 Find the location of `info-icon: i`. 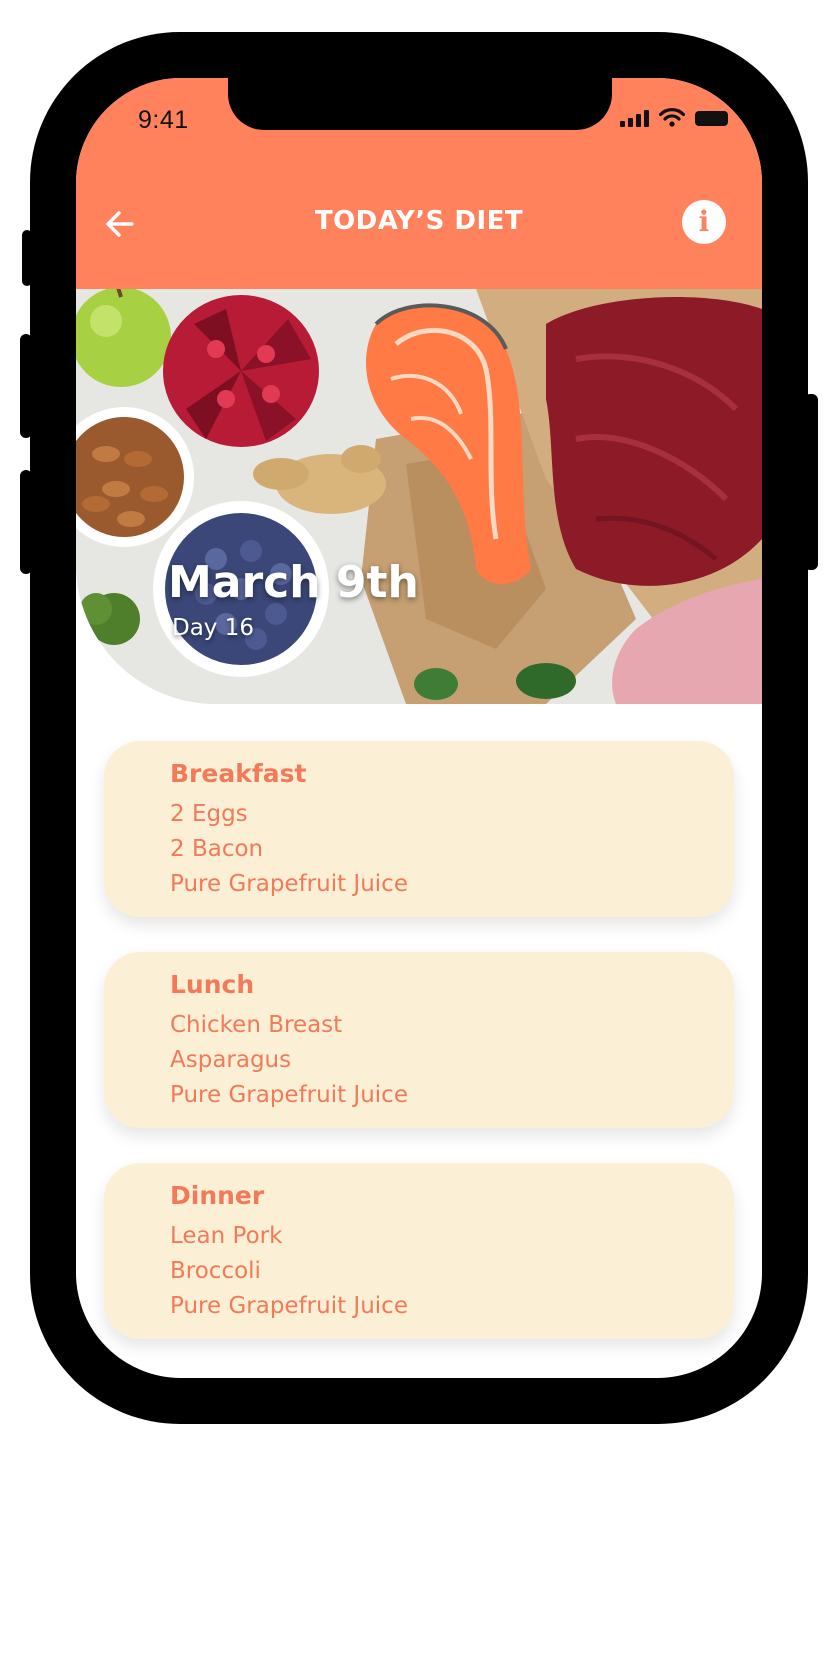

info-icon: i is located at coordinates (704, 222).